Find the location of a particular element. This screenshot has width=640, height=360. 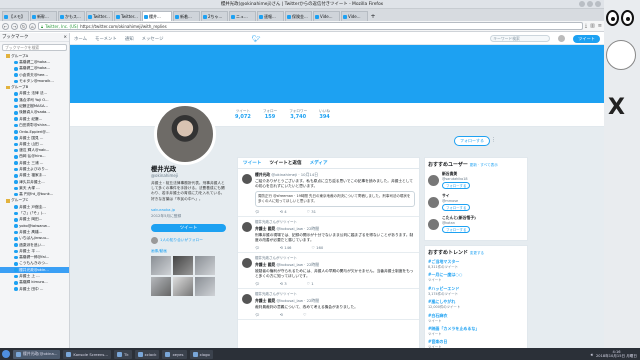

tweet-author: 櫻井光政 is located at coordinates (262, 174).